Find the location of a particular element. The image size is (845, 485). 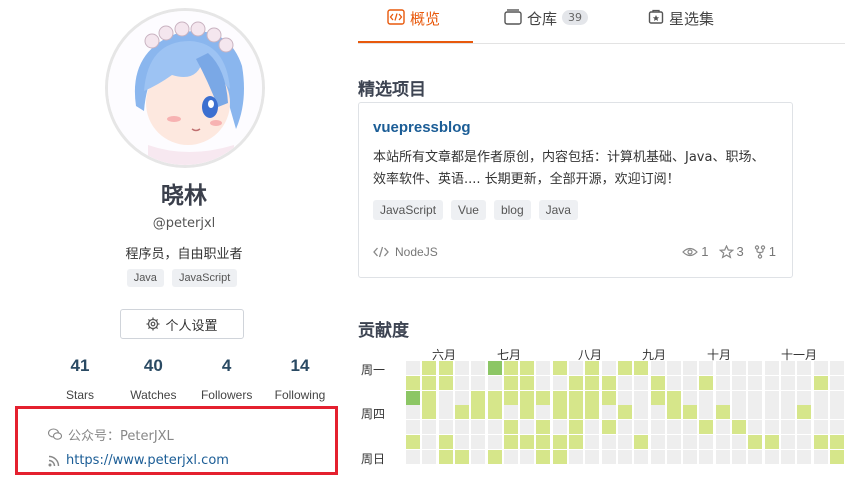

repo-tag: Java is located at coordinates (558, 210).